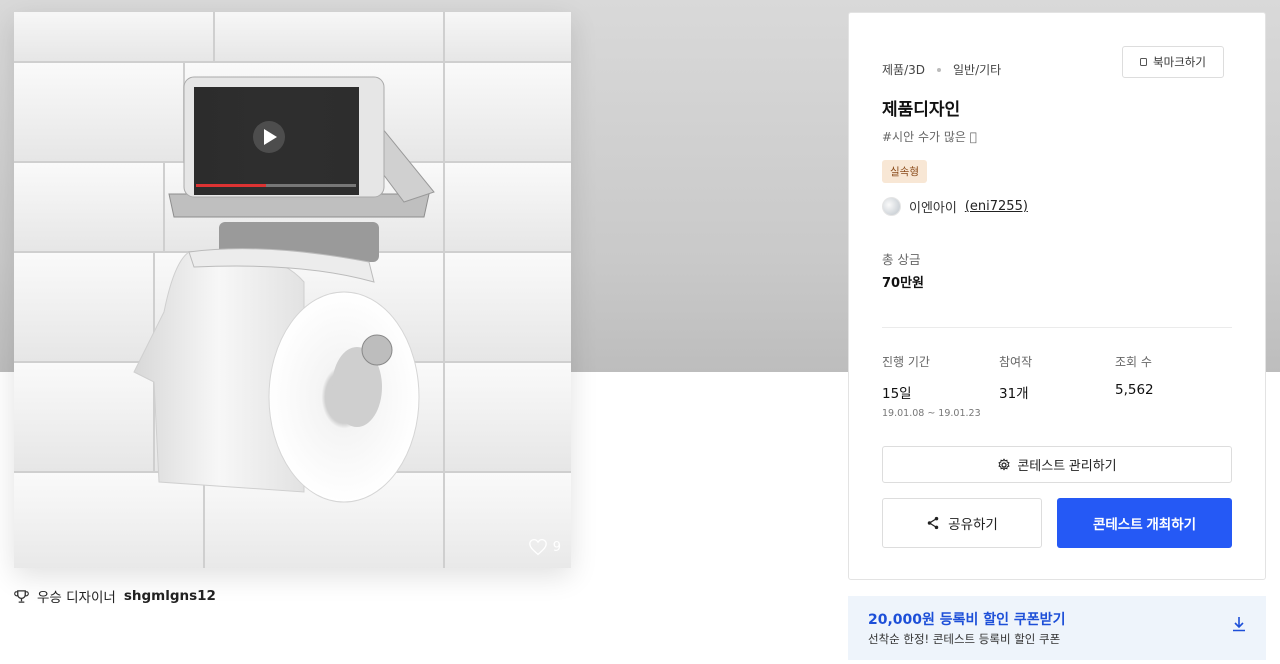  I want to click on stat-period: 진행 기간 15일 19.01.08 ~ 19.01.23, so click(931, 386).